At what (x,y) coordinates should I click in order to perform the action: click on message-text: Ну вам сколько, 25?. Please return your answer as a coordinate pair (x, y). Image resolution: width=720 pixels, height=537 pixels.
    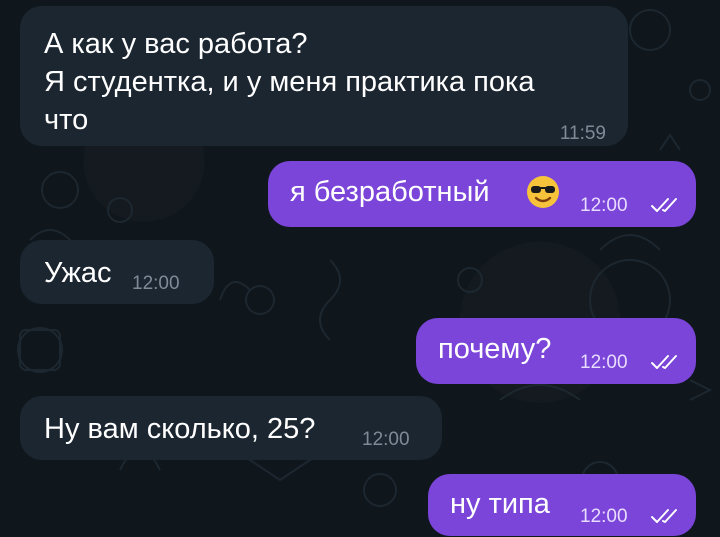
    Looking at the image, I should click on (180, 429).